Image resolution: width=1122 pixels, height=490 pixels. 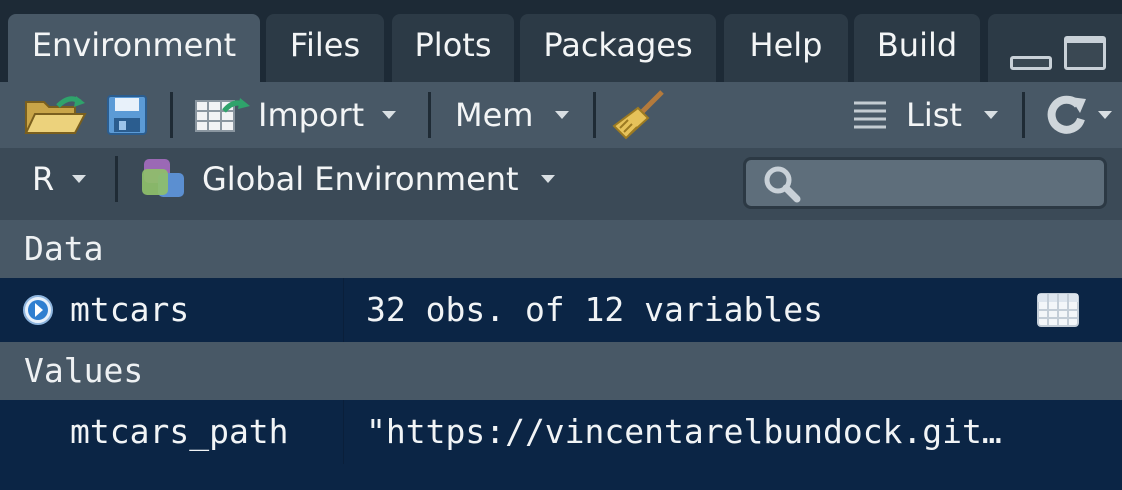 What do you see at coordinates (38, 310) in the screenshot?
I see `expand-icon` at bounding box center [38, 310].